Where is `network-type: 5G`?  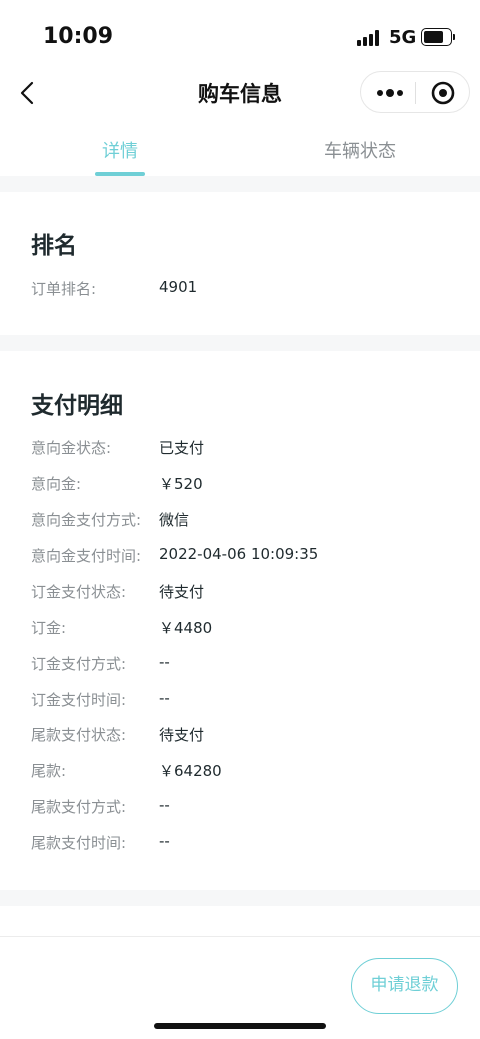 network-type: 5G is located at coordinates (403, 37).